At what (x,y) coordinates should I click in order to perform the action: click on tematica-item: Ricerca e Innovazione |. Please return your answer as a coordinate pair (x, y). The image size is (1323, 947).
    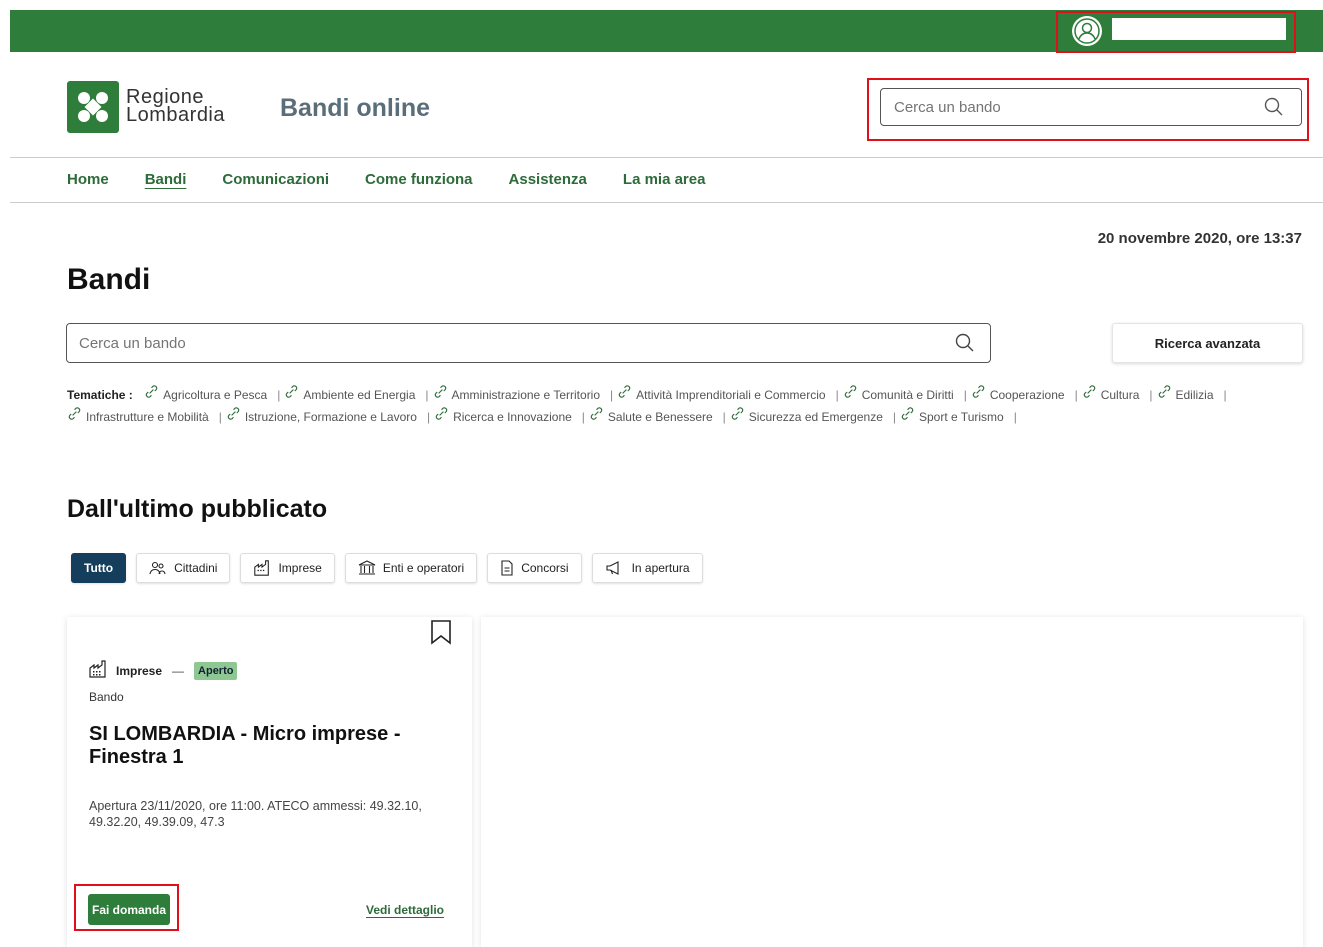
    Looking at the image, I should click on (509, 417).